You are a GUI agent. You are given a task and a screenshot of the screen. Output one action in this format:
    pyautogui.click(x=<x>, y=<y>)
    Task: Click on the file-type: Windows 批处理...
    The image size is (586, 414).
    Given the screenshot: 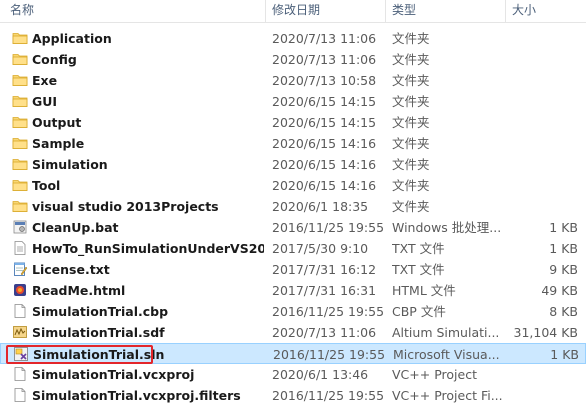 What is the action you would take?
    pyautogui.click(x=447, y=227)
    